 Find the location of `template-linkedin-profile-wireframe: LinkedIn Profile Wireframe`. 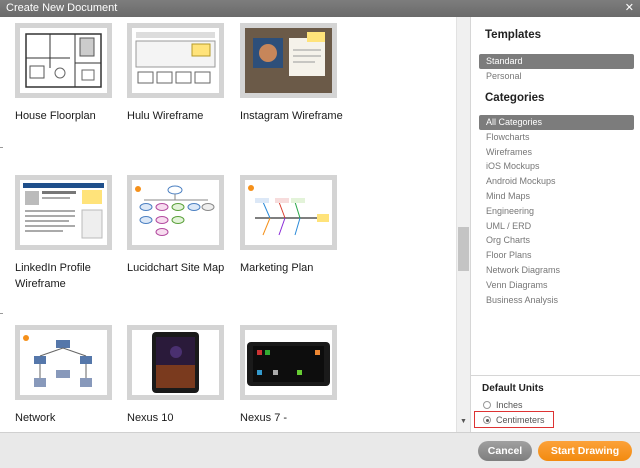

template-linkedin-profile-wireframe: LinkedIn Profile Wireframe is located at coordinates (70, 233).